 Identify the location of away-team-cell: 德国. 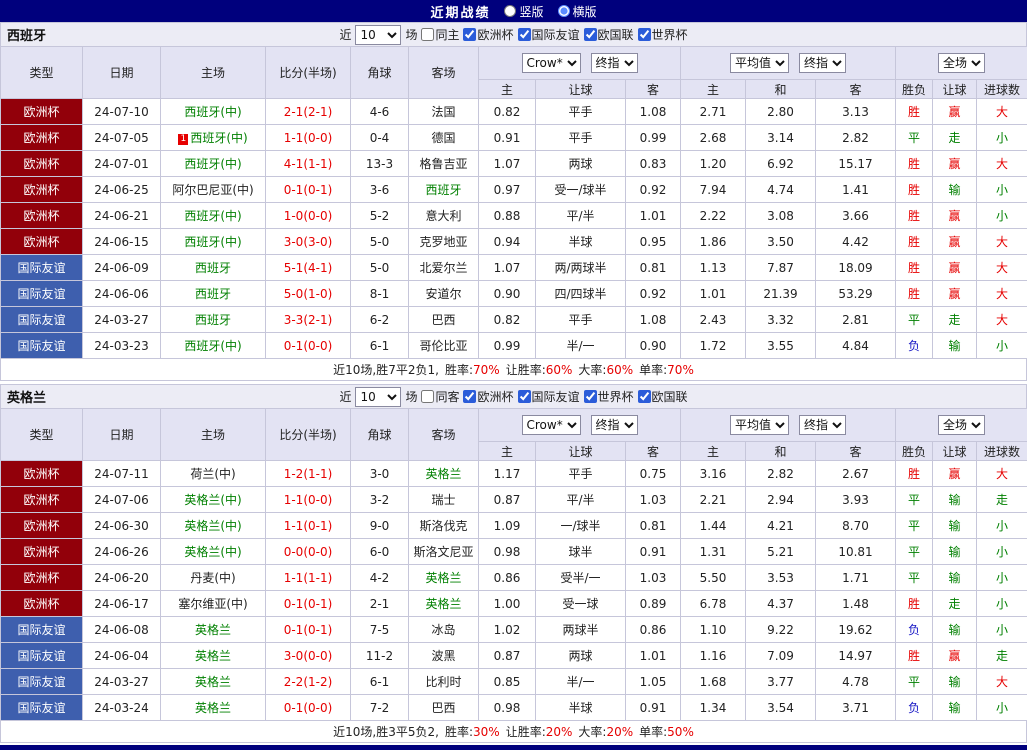
(444, 138).